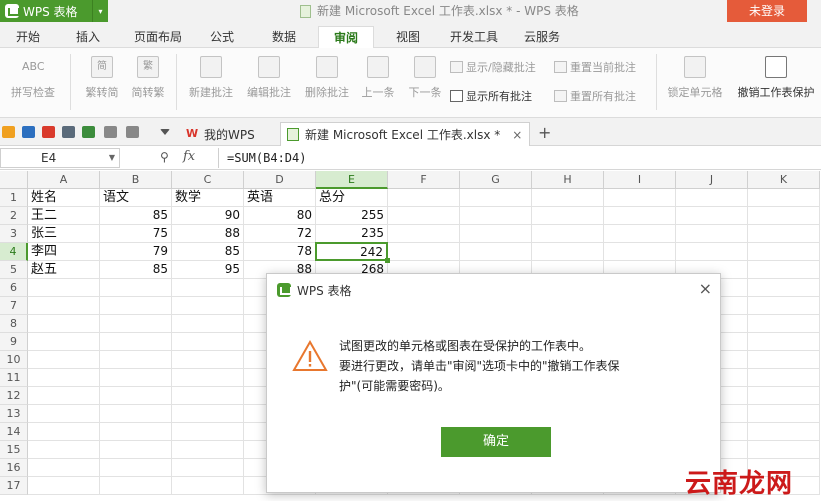 The image size is (821, 501). I want to click on cell-j2, so click(712, 216).